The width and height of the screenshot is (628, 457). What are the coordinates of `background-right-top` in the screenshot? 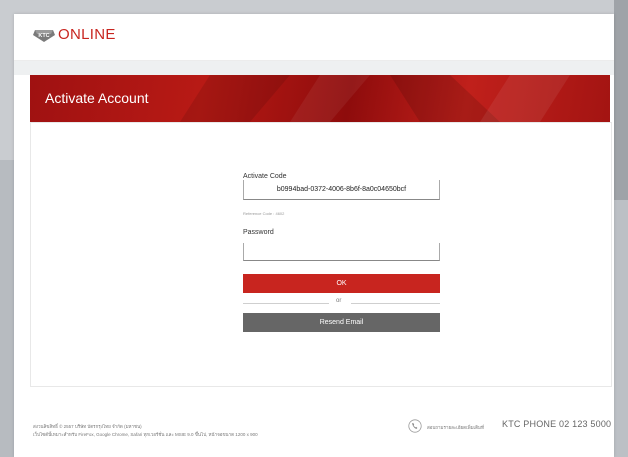 It's located at (621, 100).